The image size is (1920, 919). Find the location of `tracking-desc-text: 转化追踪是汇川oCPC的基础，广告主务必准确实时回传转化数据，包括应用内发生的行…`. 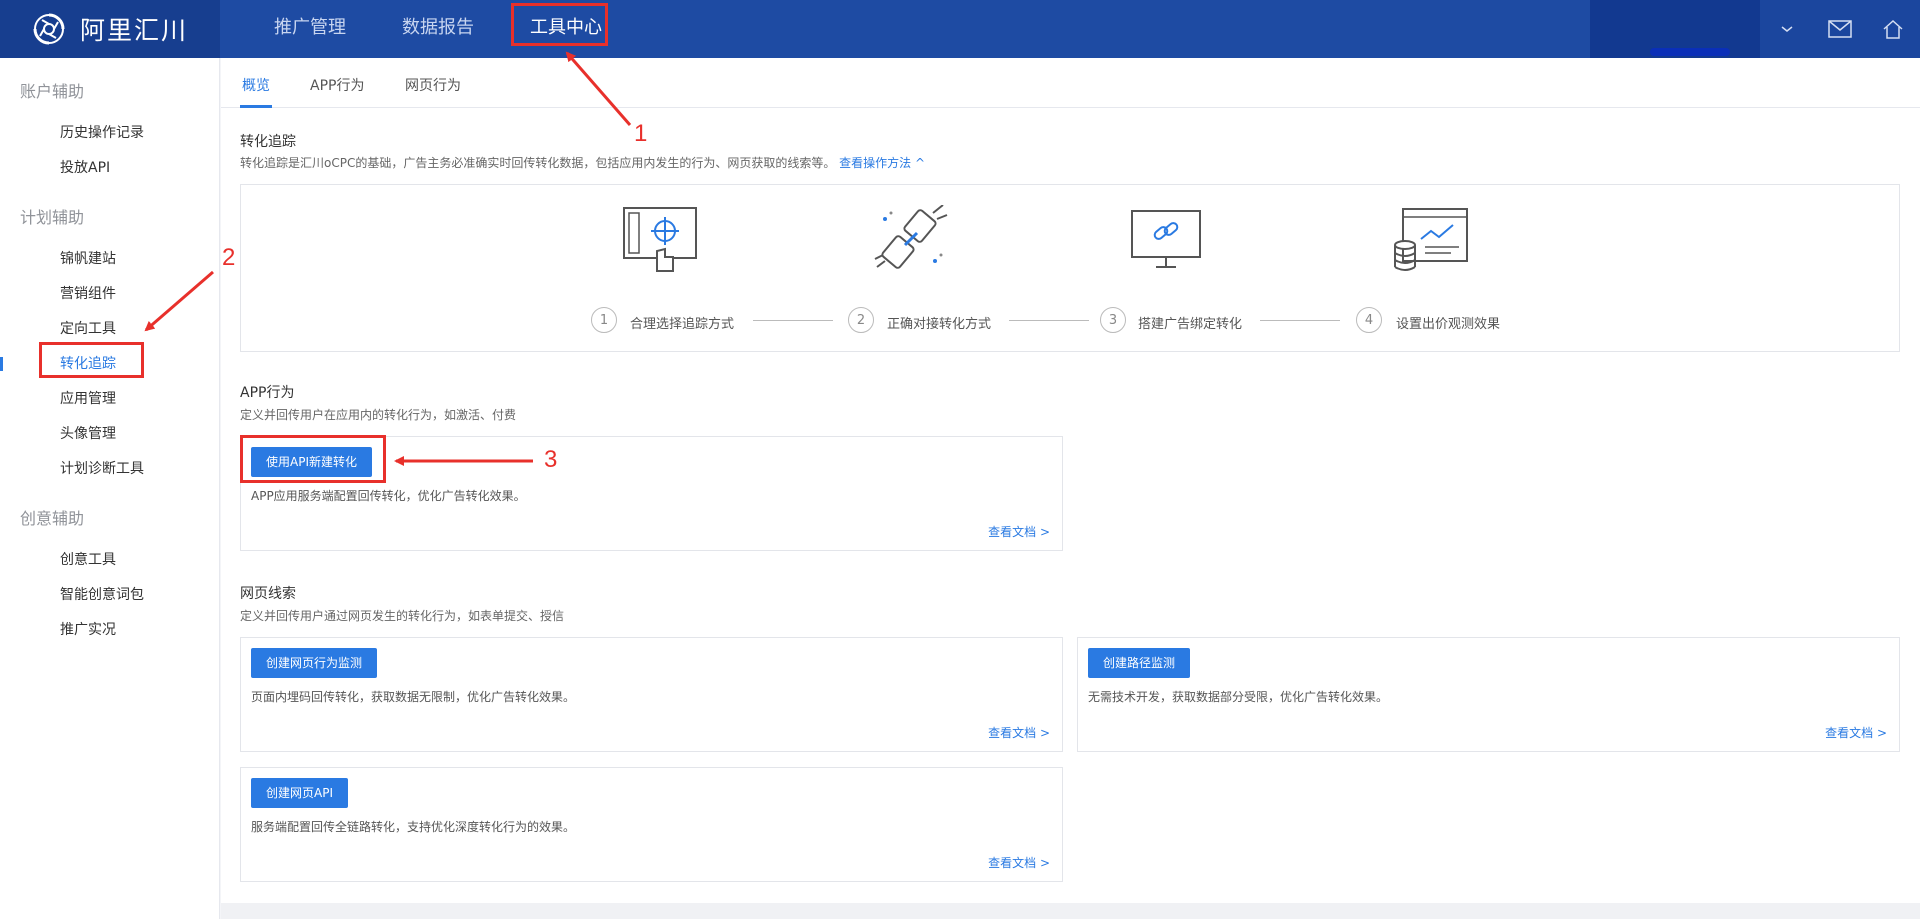

tracking-desc-text: 转化追踪是汇川oCPC的基础，广告主务必准确实时回传转化数据，包括应用内发生的行… is located at coordinates (538, 163).